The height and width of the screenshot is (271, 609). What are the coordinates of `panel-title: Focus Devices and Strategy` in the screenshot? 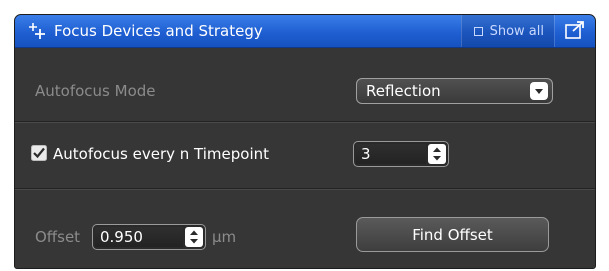 It's located at (158, 31).